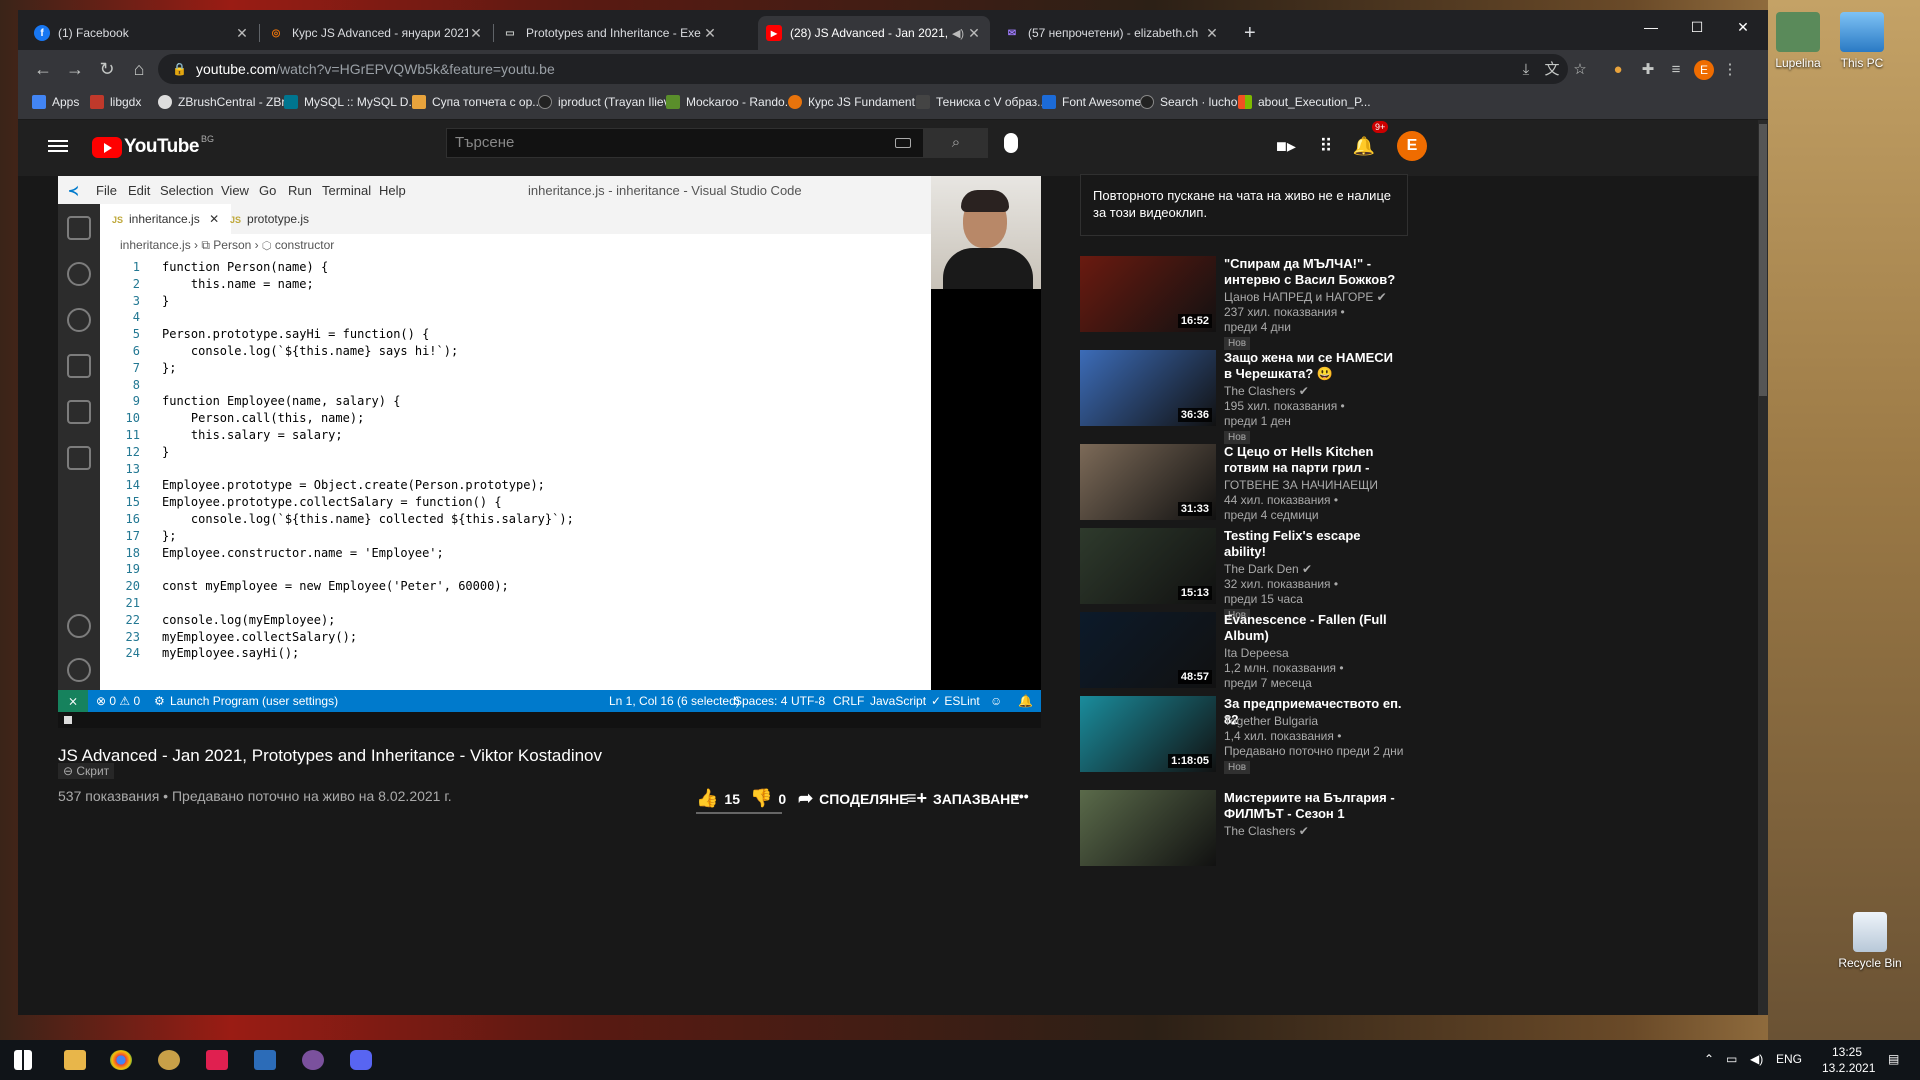 This screenshot has width=1920, height=1080. What do you see at coordinates (107, 69) in the screenshot?
I see `reload-icon: ↻` at bounding box center [107, 69].